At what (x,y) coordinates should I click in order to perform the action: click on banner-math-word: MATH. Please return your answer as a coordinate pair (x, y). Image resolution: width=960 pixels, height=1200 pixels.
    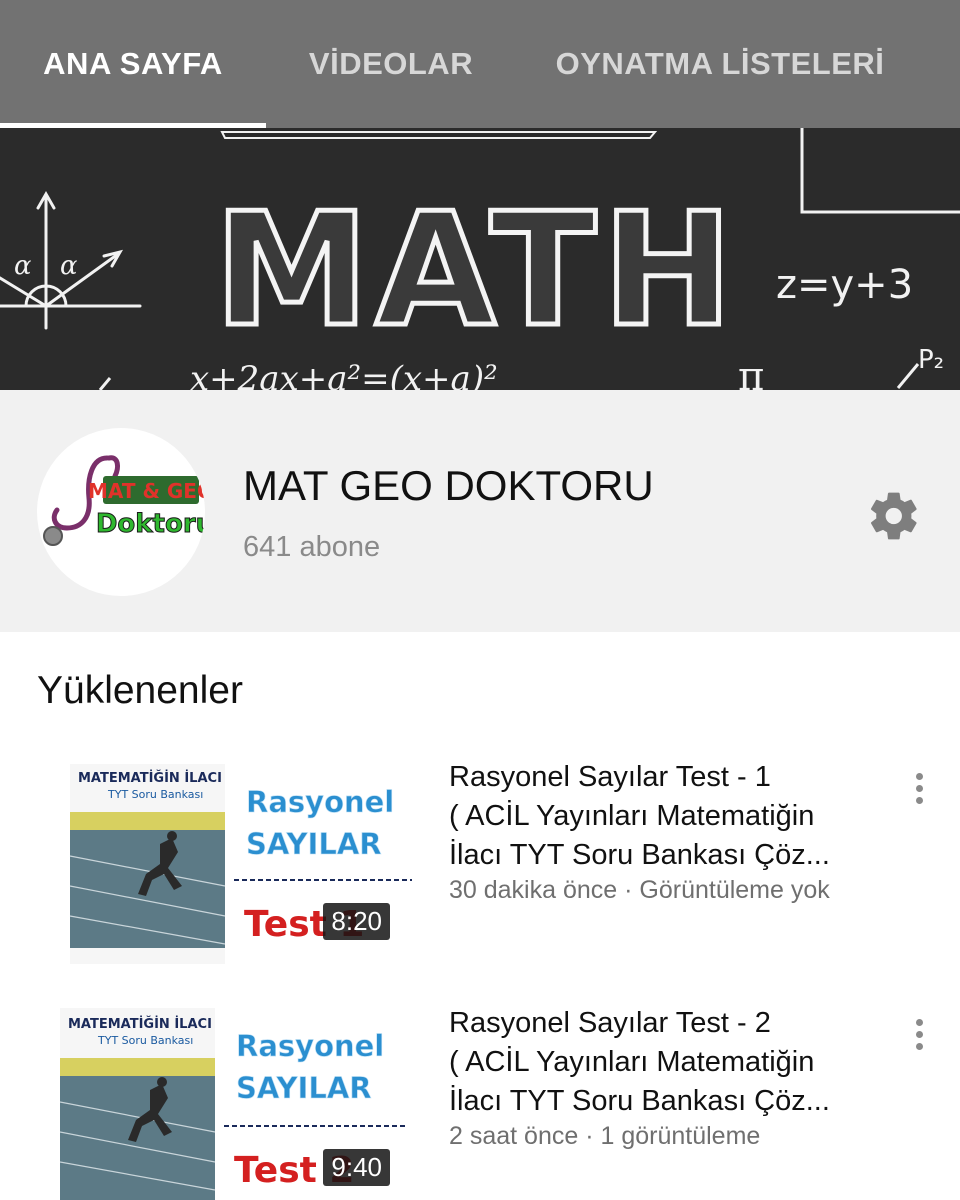
    Looking at the image, I should click on (476, 270).